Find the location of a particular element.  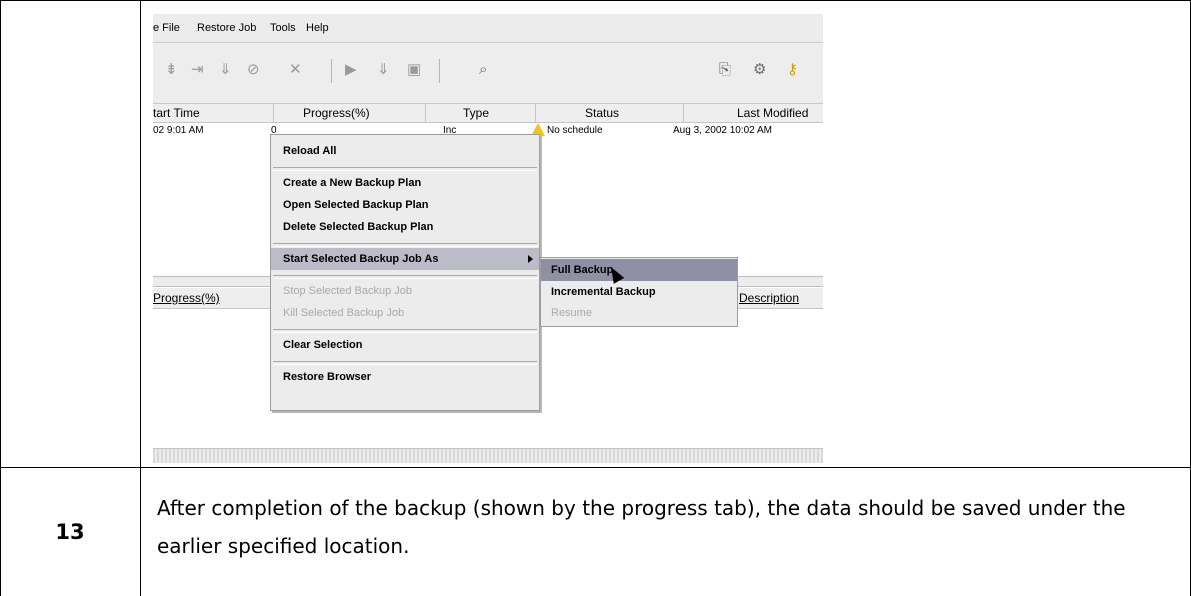

menu-item-reload-all: Reload All is located at coordinates (405, 151).